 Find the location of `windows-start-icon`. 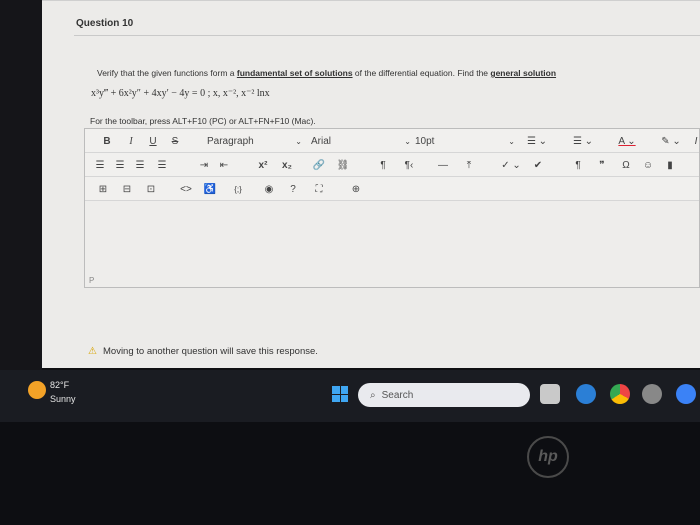

windows-start-icon is located at coordinates (340, 394).